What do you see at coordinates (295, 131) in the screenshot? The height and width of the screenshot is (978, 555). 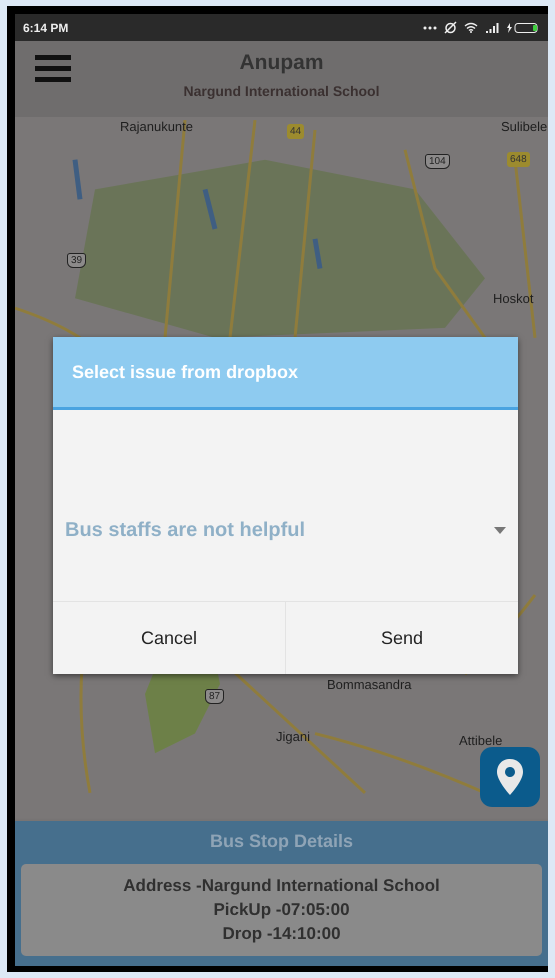 I see `highway-marker: 44` at bounding box center [295, 131].